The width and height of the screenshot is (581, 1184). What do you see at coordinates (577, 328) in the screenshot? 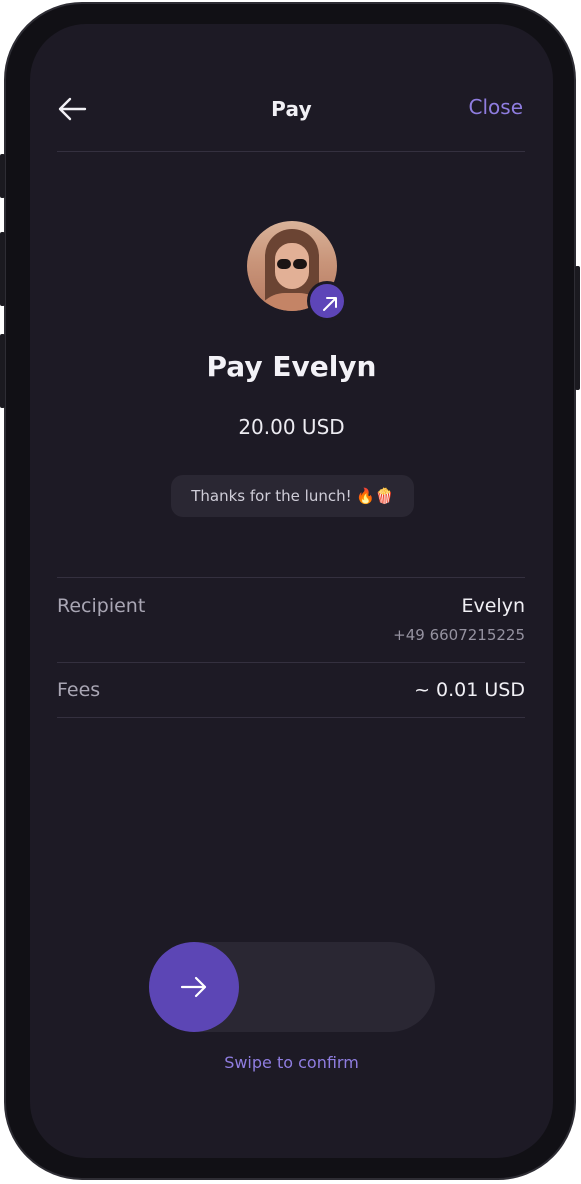
I see `power-button` at bounding box center [577, 328].